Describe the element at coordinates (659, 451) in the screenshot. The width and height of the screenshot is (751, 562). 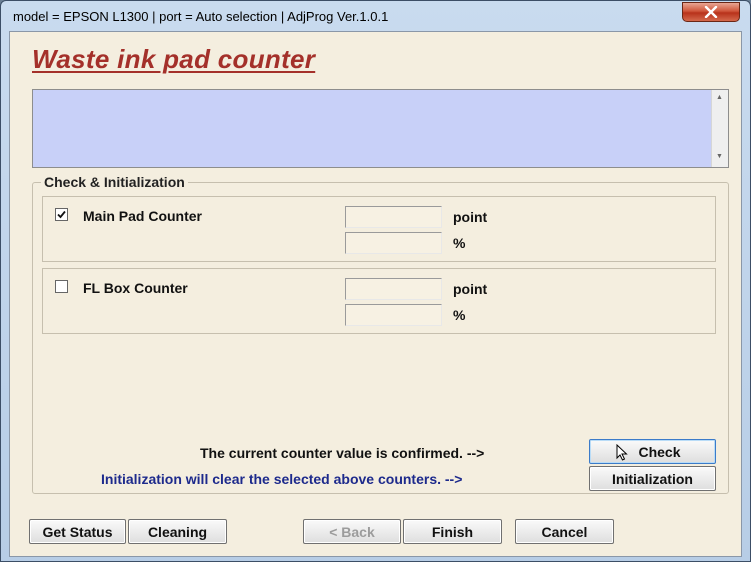
I see `check-button-label: Check` at that location.